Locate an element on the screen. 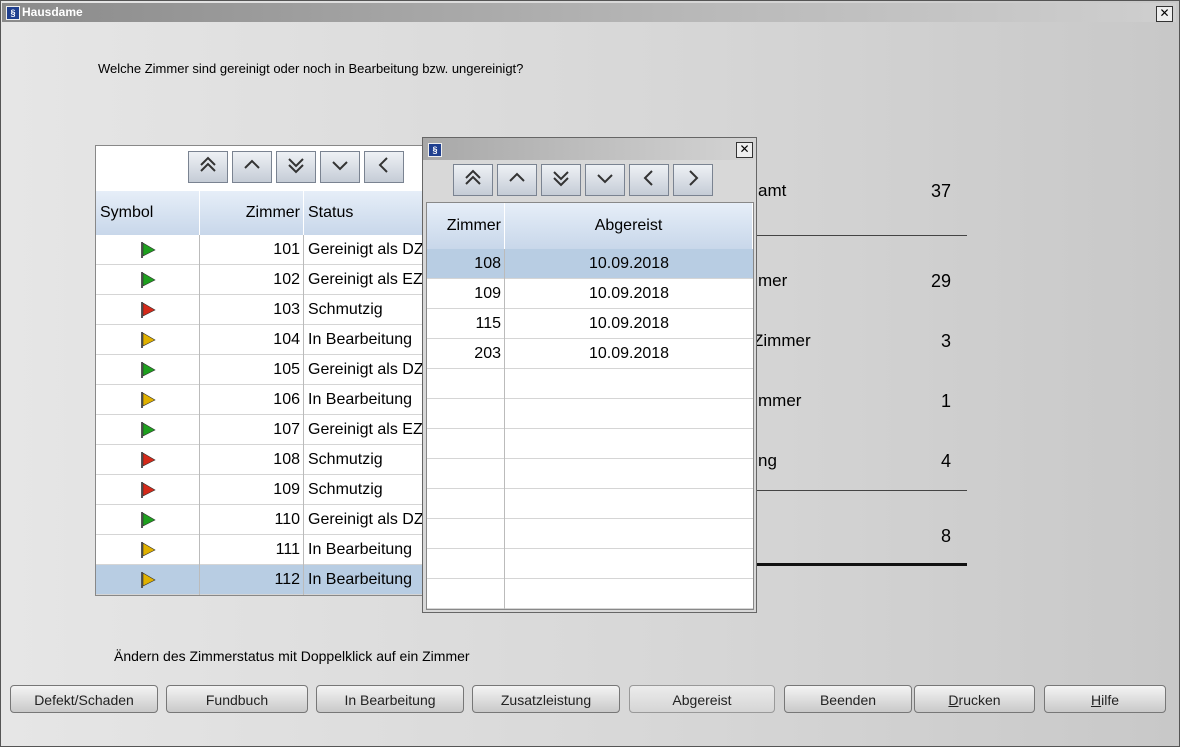 The width and height of the screenshot is (1180, 747). table-row: 105 Gereinigt als DZ is located at coordinates (261, 370).